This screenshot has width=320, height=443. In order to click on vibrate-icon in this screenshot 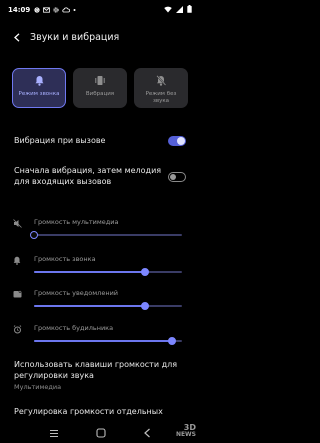, I will do `click(100, 80)`.